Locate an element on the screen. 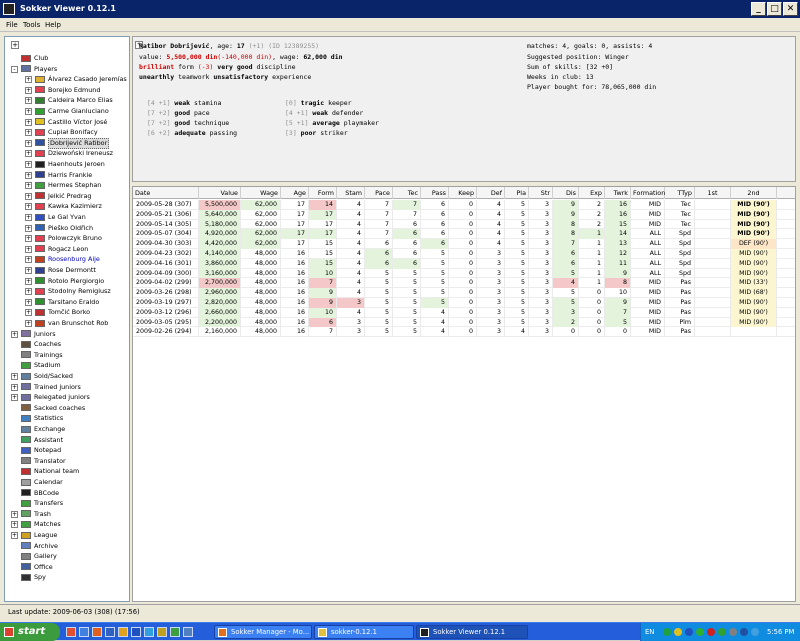  expand-toggle-button: + is located at coordinates (15, 45).